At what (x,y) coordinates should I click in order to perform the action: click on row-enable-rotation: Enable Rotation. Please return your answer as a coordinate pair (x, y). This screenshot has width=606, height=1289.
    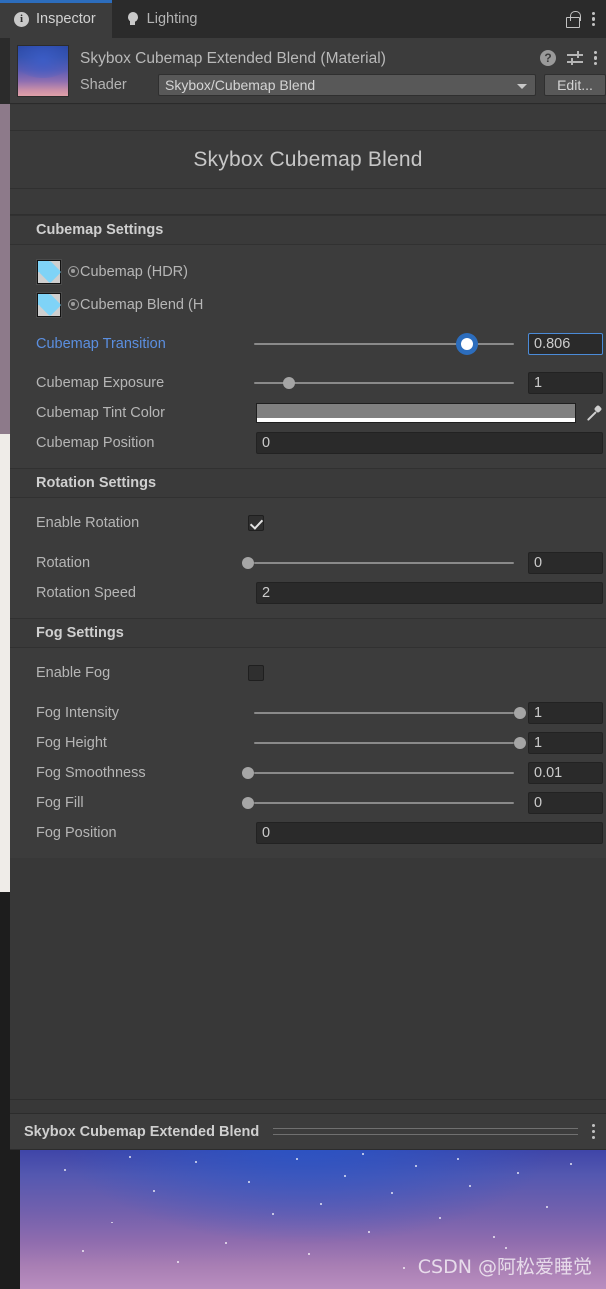
    Looking at the image, I should click on (308, 523).